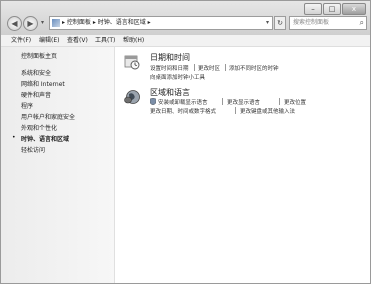  I want to click on link-change-keyboards-input: 更改键盘或其他输入法, so click(267, 111).